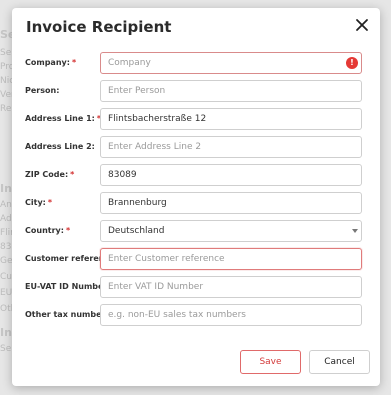 The height and width of the screenshot is (395, 391). What do you see at coordinates (270, 362) in the screenshot?
I see `save-button: Save` at bounding box center [270, 362].